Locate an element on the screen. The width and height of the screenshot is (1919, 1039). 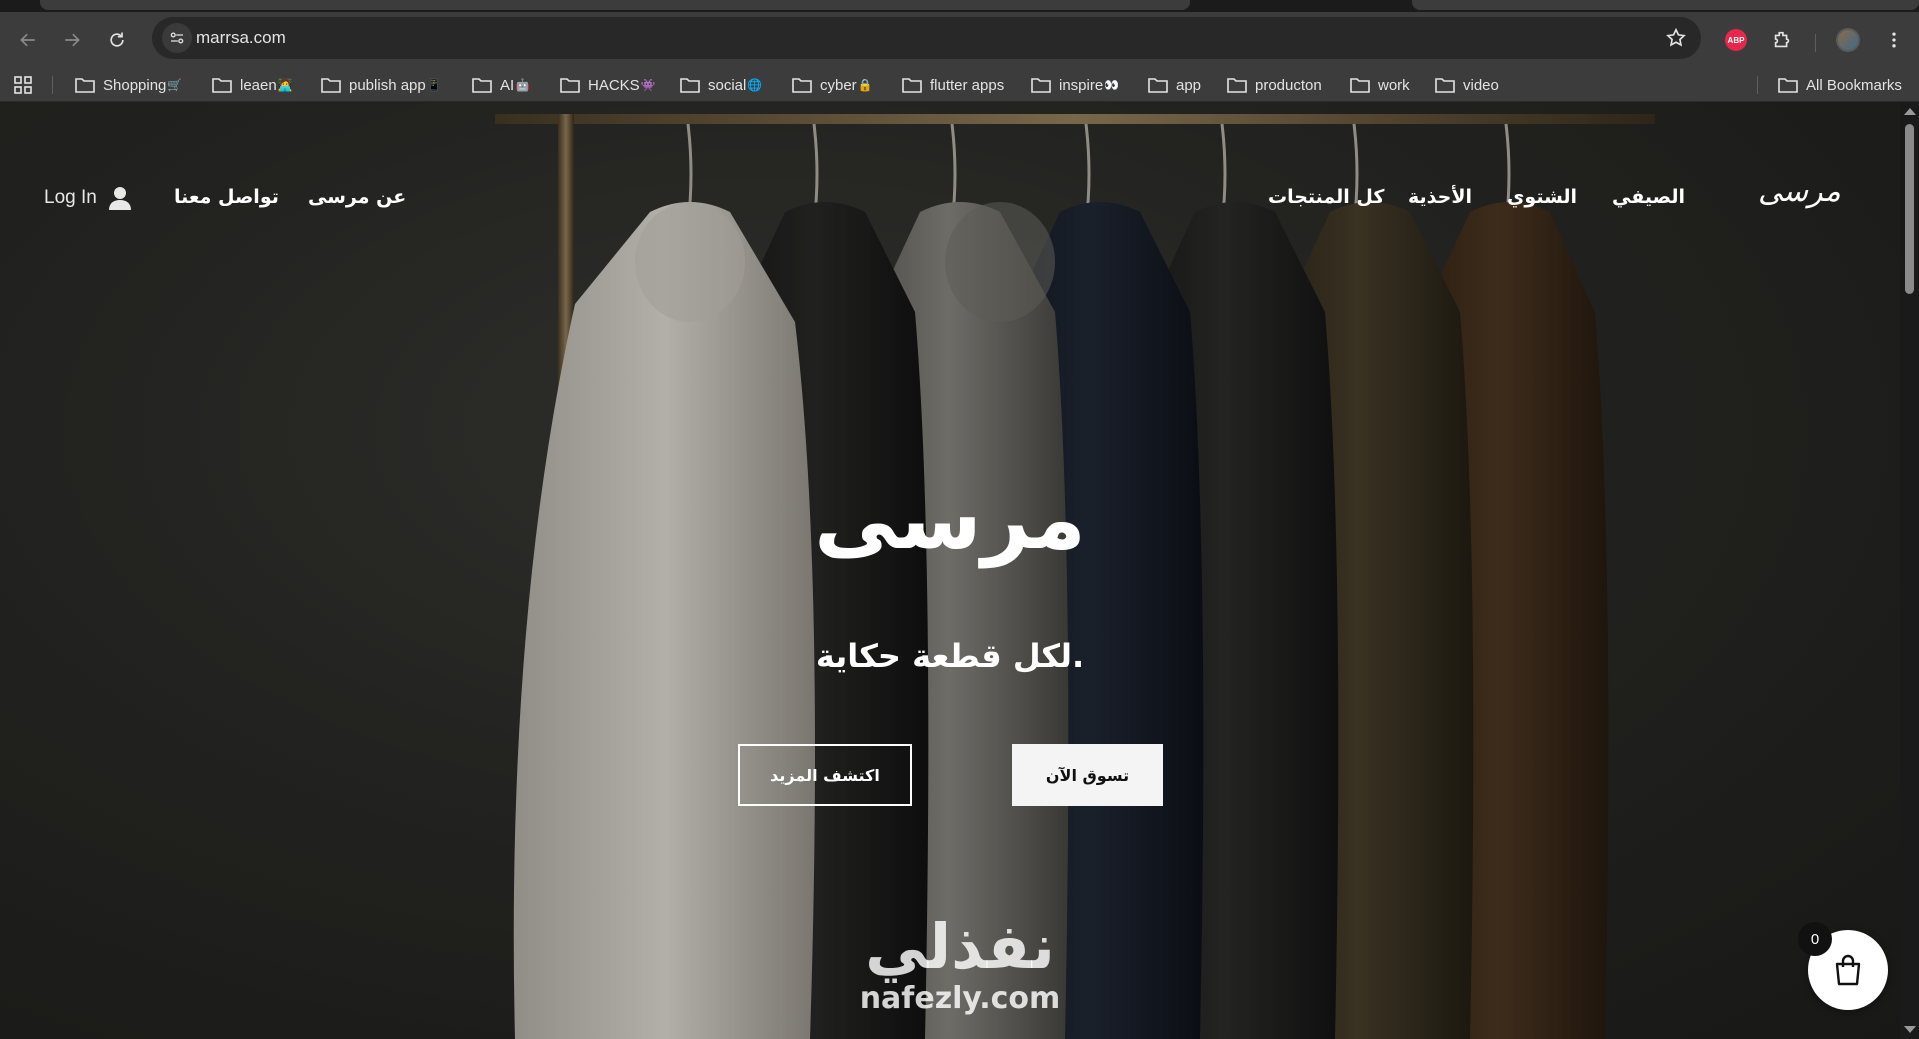
bookmark-label: publish app is located at coordinates (387, 85).